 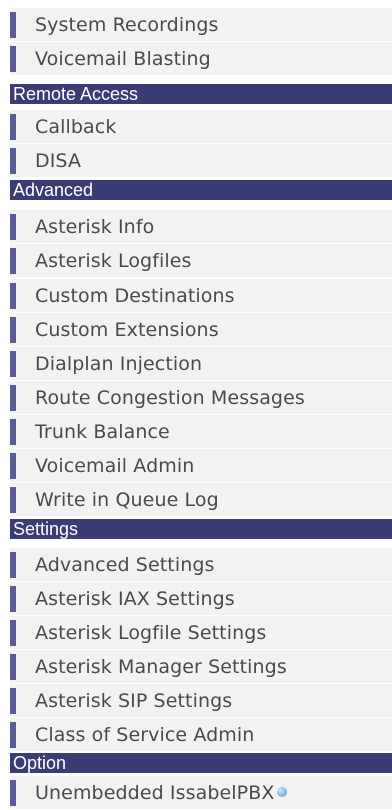 I want to click on menu-item-dialplan-injection: Dialplan Injection, so click(x=201, y=364).